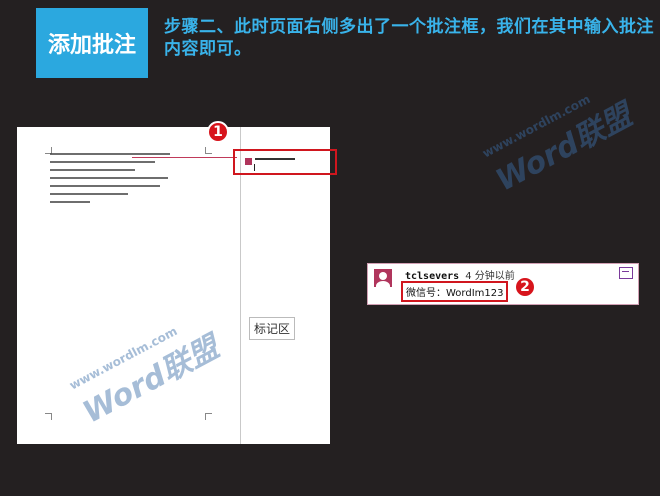 This screenshot has height=496, width=660. I want to click on markup-area-label: 标记区, so click(272, 328).